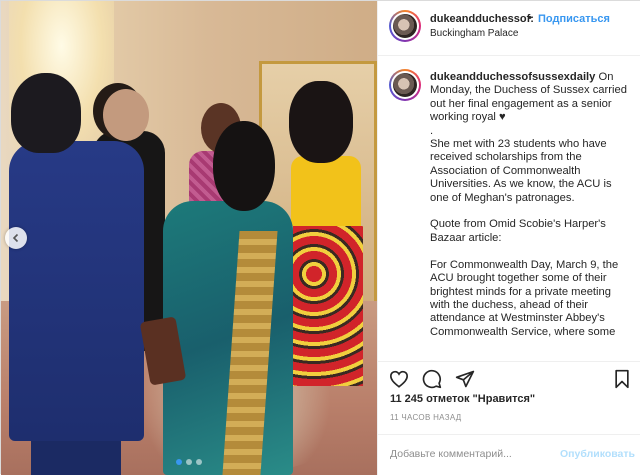  What do you see at coordinates (474, 33) in the screenshot?
I see `post-location: Buckingham Palace` at bounding box center [474, 33].